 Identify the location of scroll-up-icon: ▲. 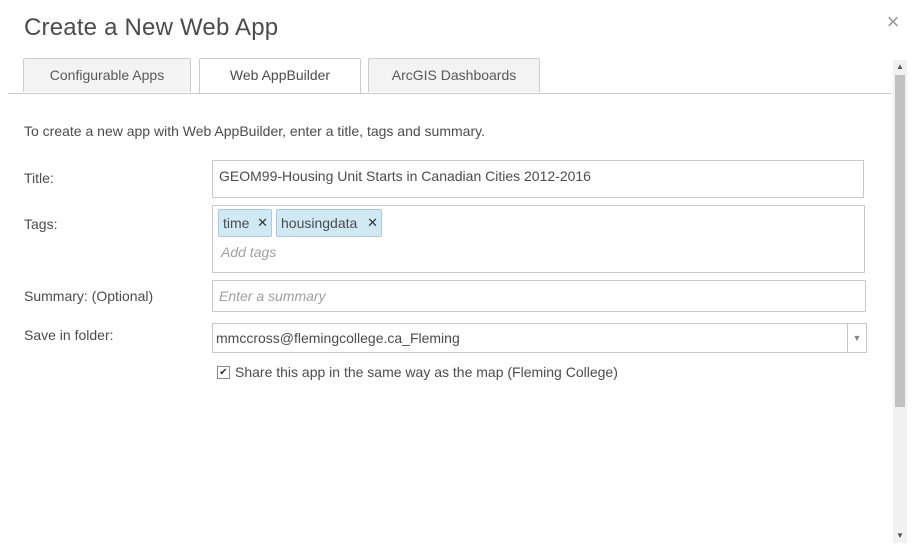
(900, 67).